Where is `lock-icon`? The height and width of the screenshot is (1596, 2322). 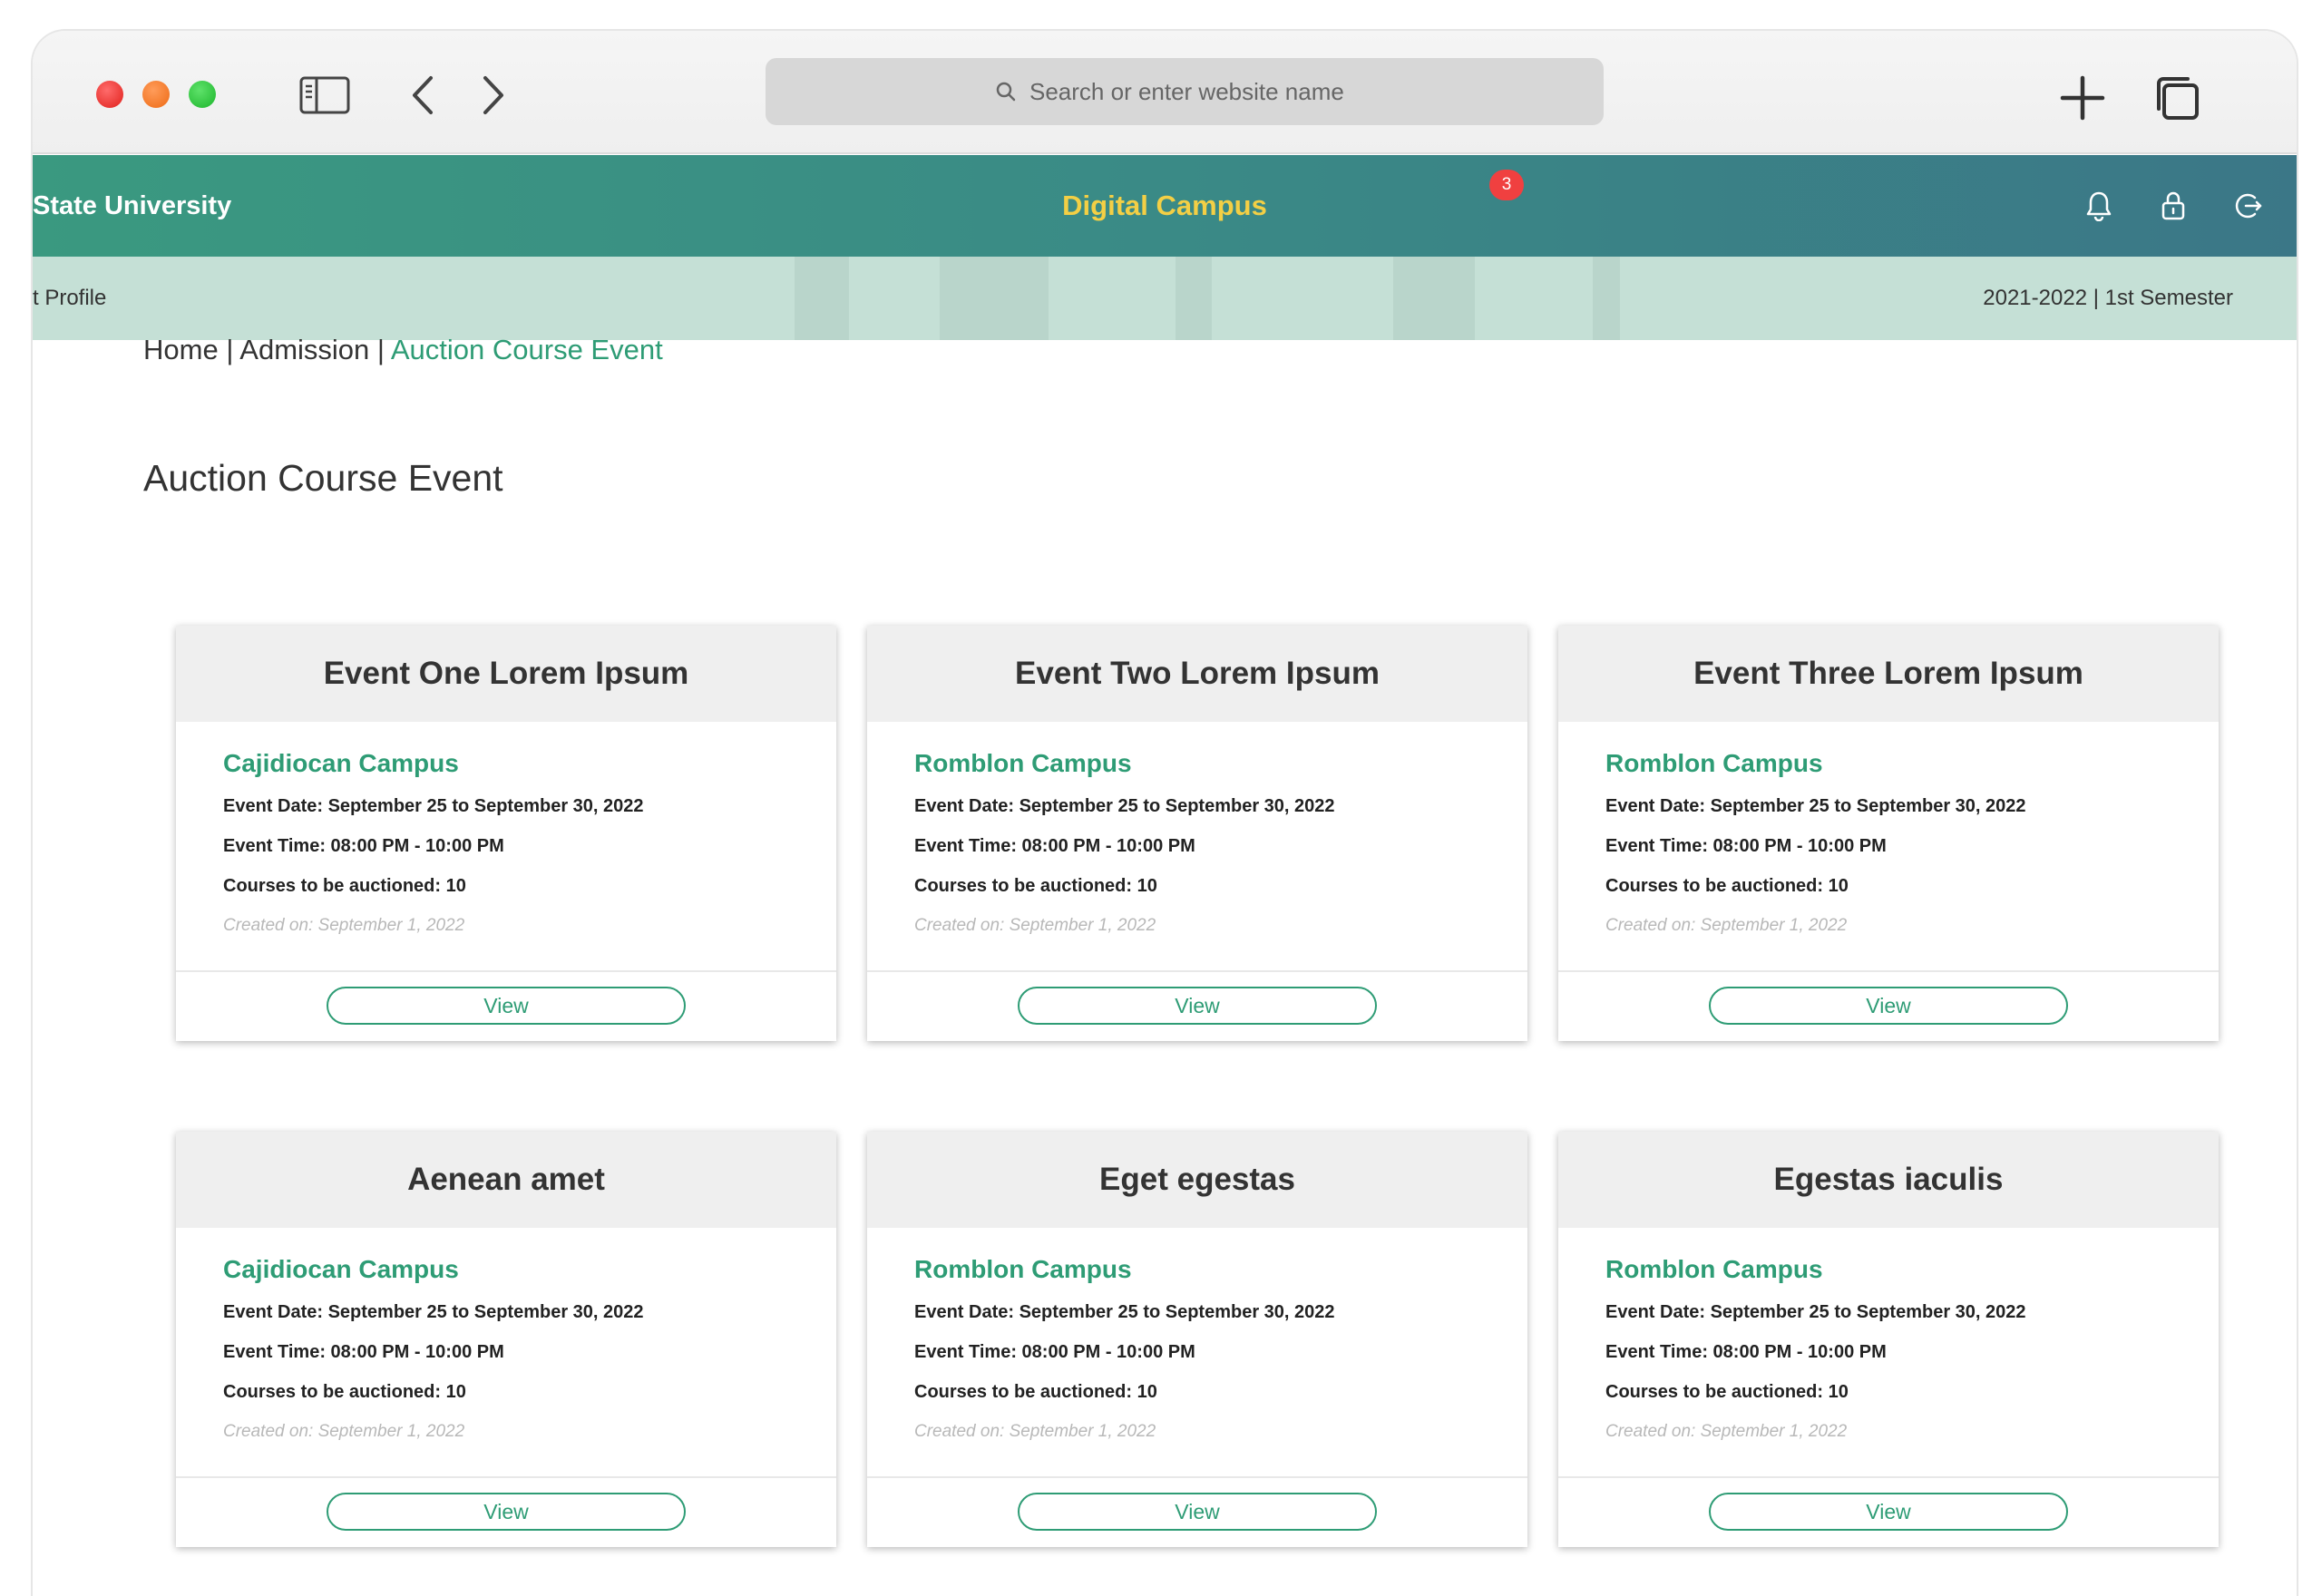
lock-icon is located at coordinates (2174, 206).